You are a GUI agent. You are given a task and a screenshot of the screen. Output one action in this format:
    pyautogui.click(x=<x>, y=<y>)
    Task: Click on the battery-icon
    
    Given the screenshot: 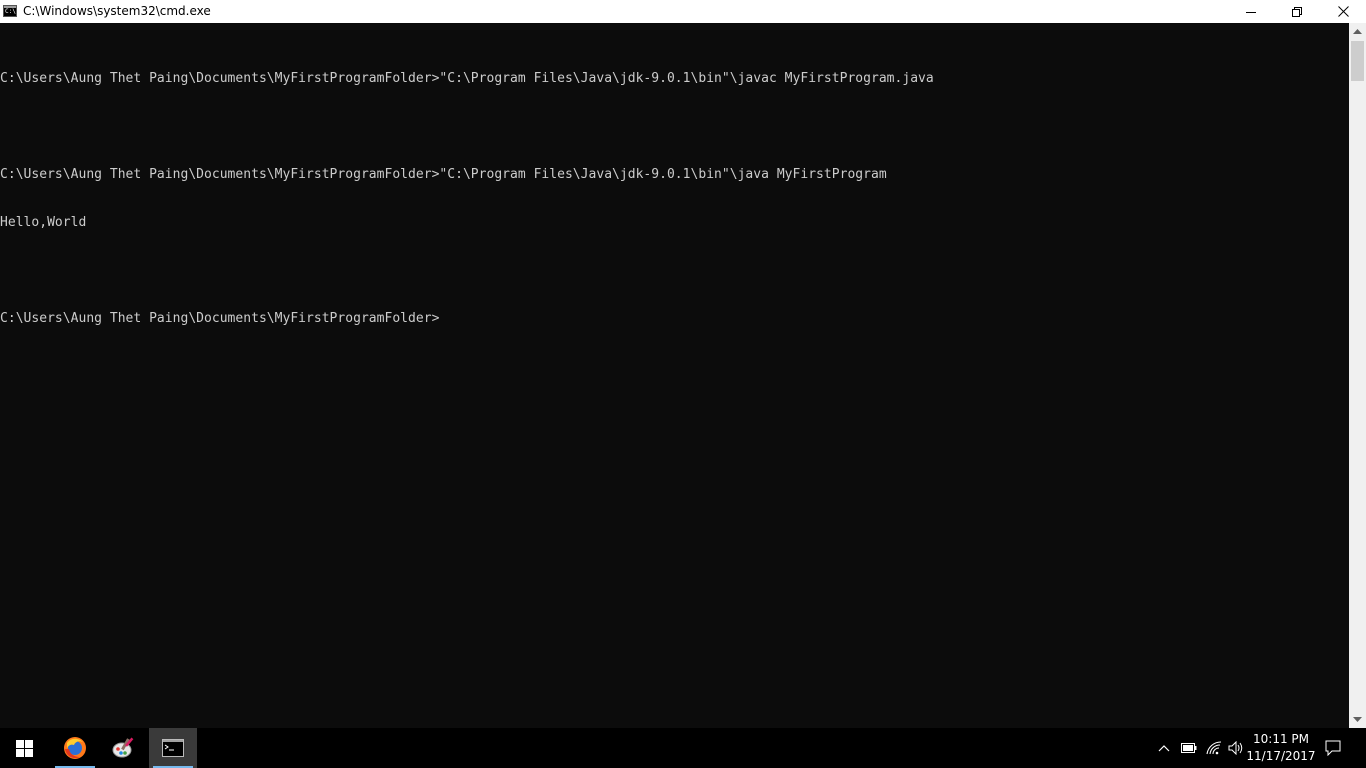 What is the action you would take?
    pyautogui.click(x=1189, y=748)
    